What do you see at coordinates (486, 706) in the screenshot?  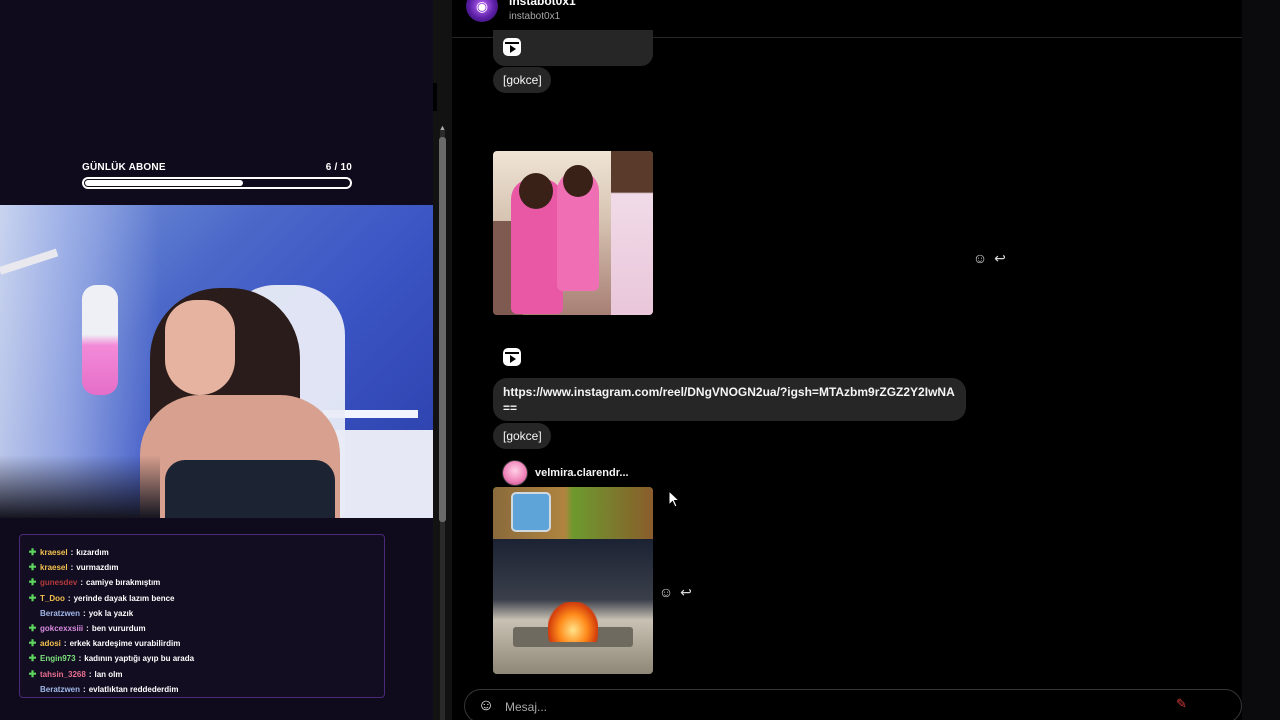 I see `emoji-icon: ☺` at bounding box center [486, 706].